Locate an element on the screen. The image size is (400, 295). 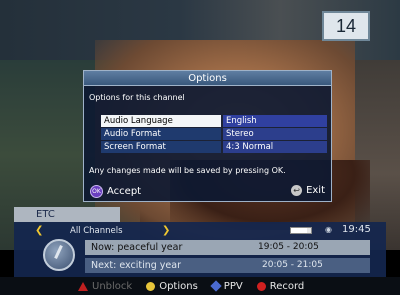
legend-label: Unblock is located at coordinates (112, 286).